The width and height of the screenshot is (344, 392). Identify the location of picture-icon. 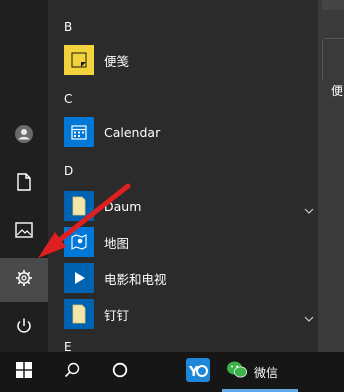
(24, 232).